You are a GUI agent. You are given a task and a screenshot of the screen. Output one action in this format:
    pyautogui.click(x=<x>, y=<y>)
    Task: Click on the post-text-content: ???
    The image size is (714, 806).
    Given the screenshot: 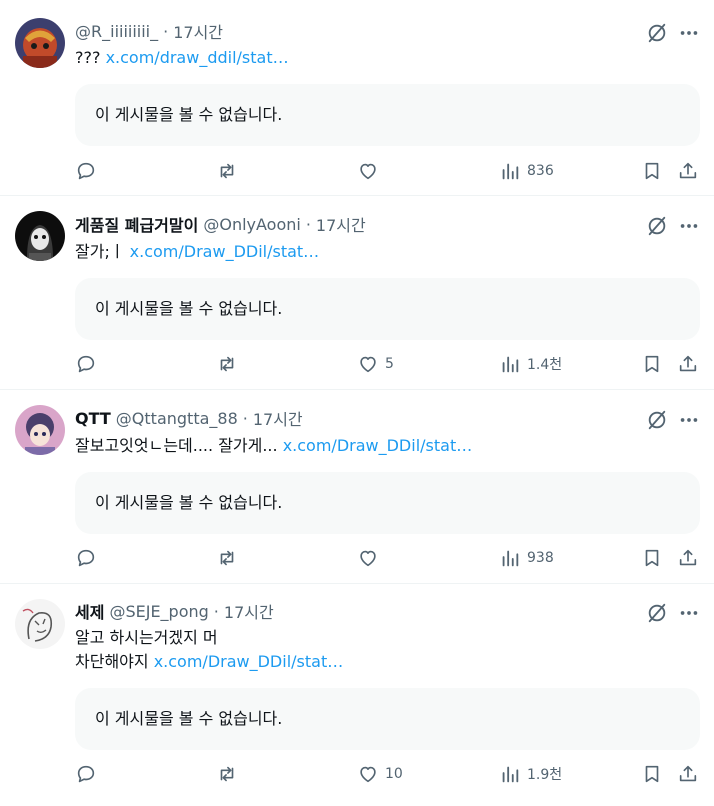 What is the action you would take?
    pyautogui.click(x=88, y=57)
    